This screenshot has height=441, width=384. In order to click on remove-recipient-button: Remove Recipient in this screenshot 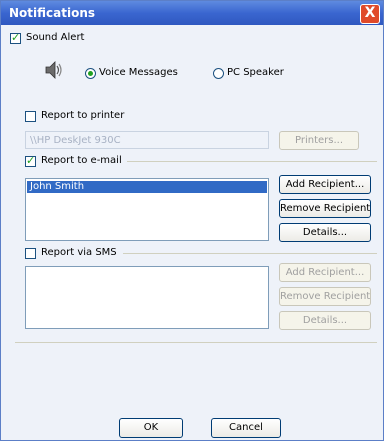, I will do `click(325, 208)`.